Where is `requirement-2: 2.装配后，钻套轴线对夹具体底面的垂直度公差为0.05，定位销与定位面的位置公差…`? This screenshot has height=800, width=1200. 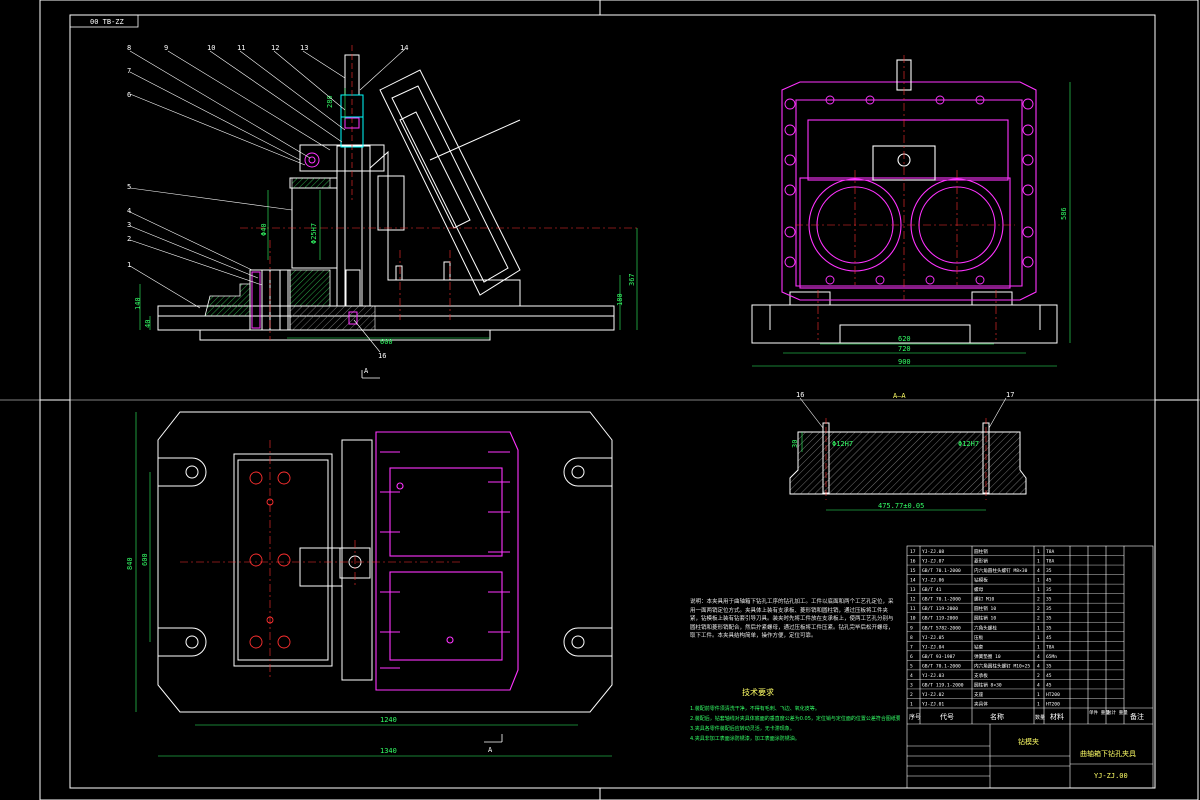 requirement-2: 2.装配后，钻套轴线对夹具体底面的垂直度公差为0.05，定位销与定位面的位置公差… is located at coordinates (795, 719).